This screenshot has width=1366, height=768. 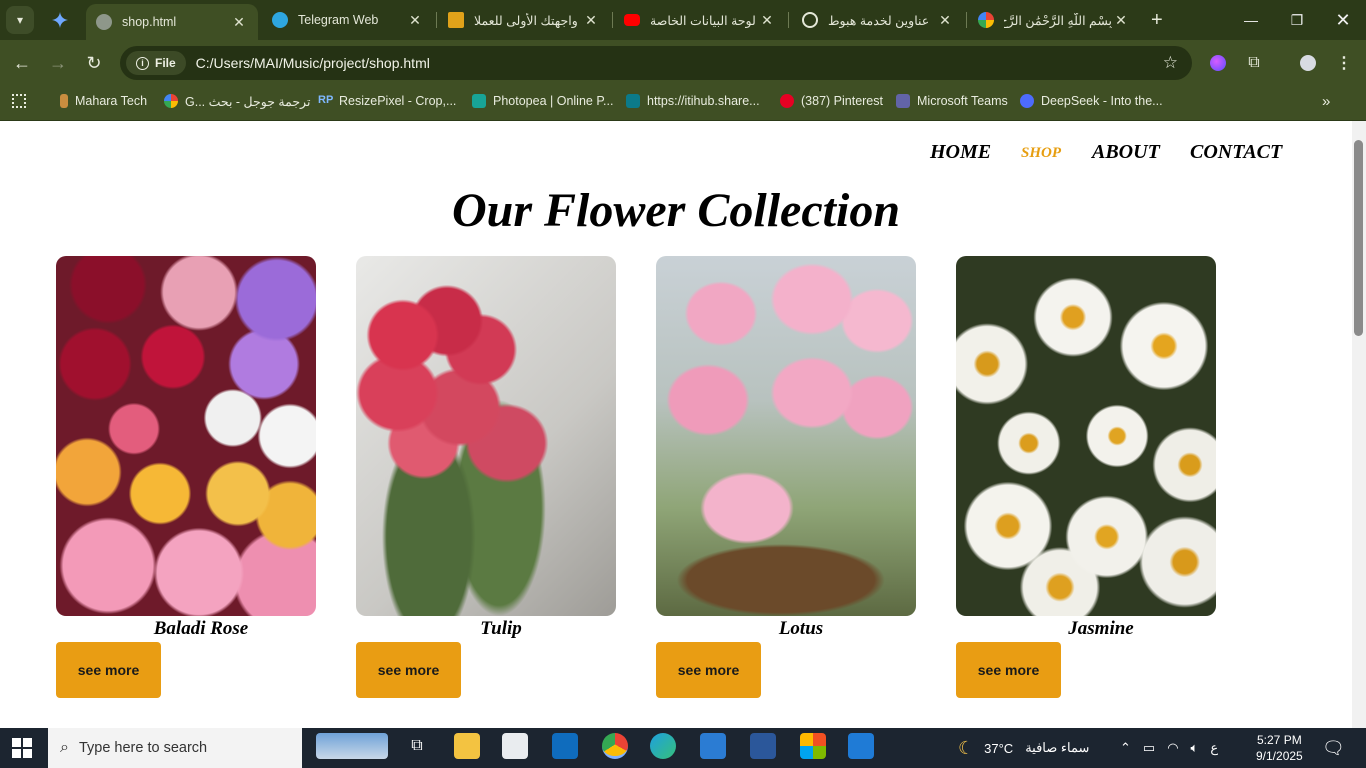 I want to click on tab-shop-html: shop.html ✕, so click(x=172, y=22).